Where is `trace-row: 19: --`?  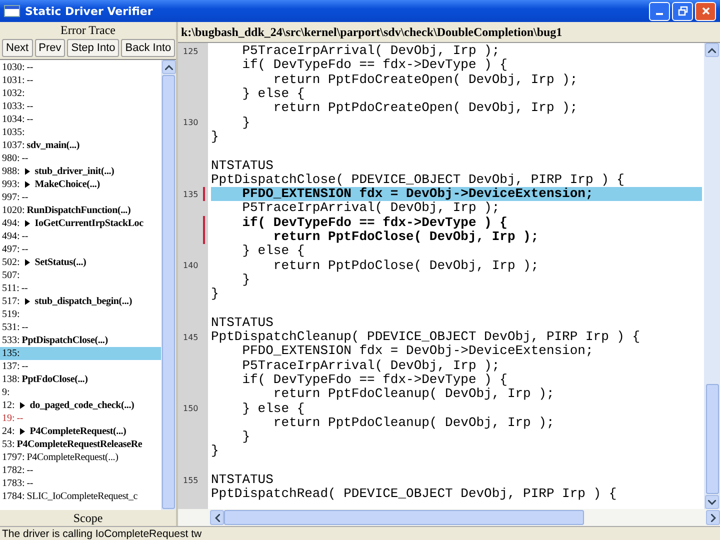 trace-row: 19: -- is located at coordinates (80, 418).